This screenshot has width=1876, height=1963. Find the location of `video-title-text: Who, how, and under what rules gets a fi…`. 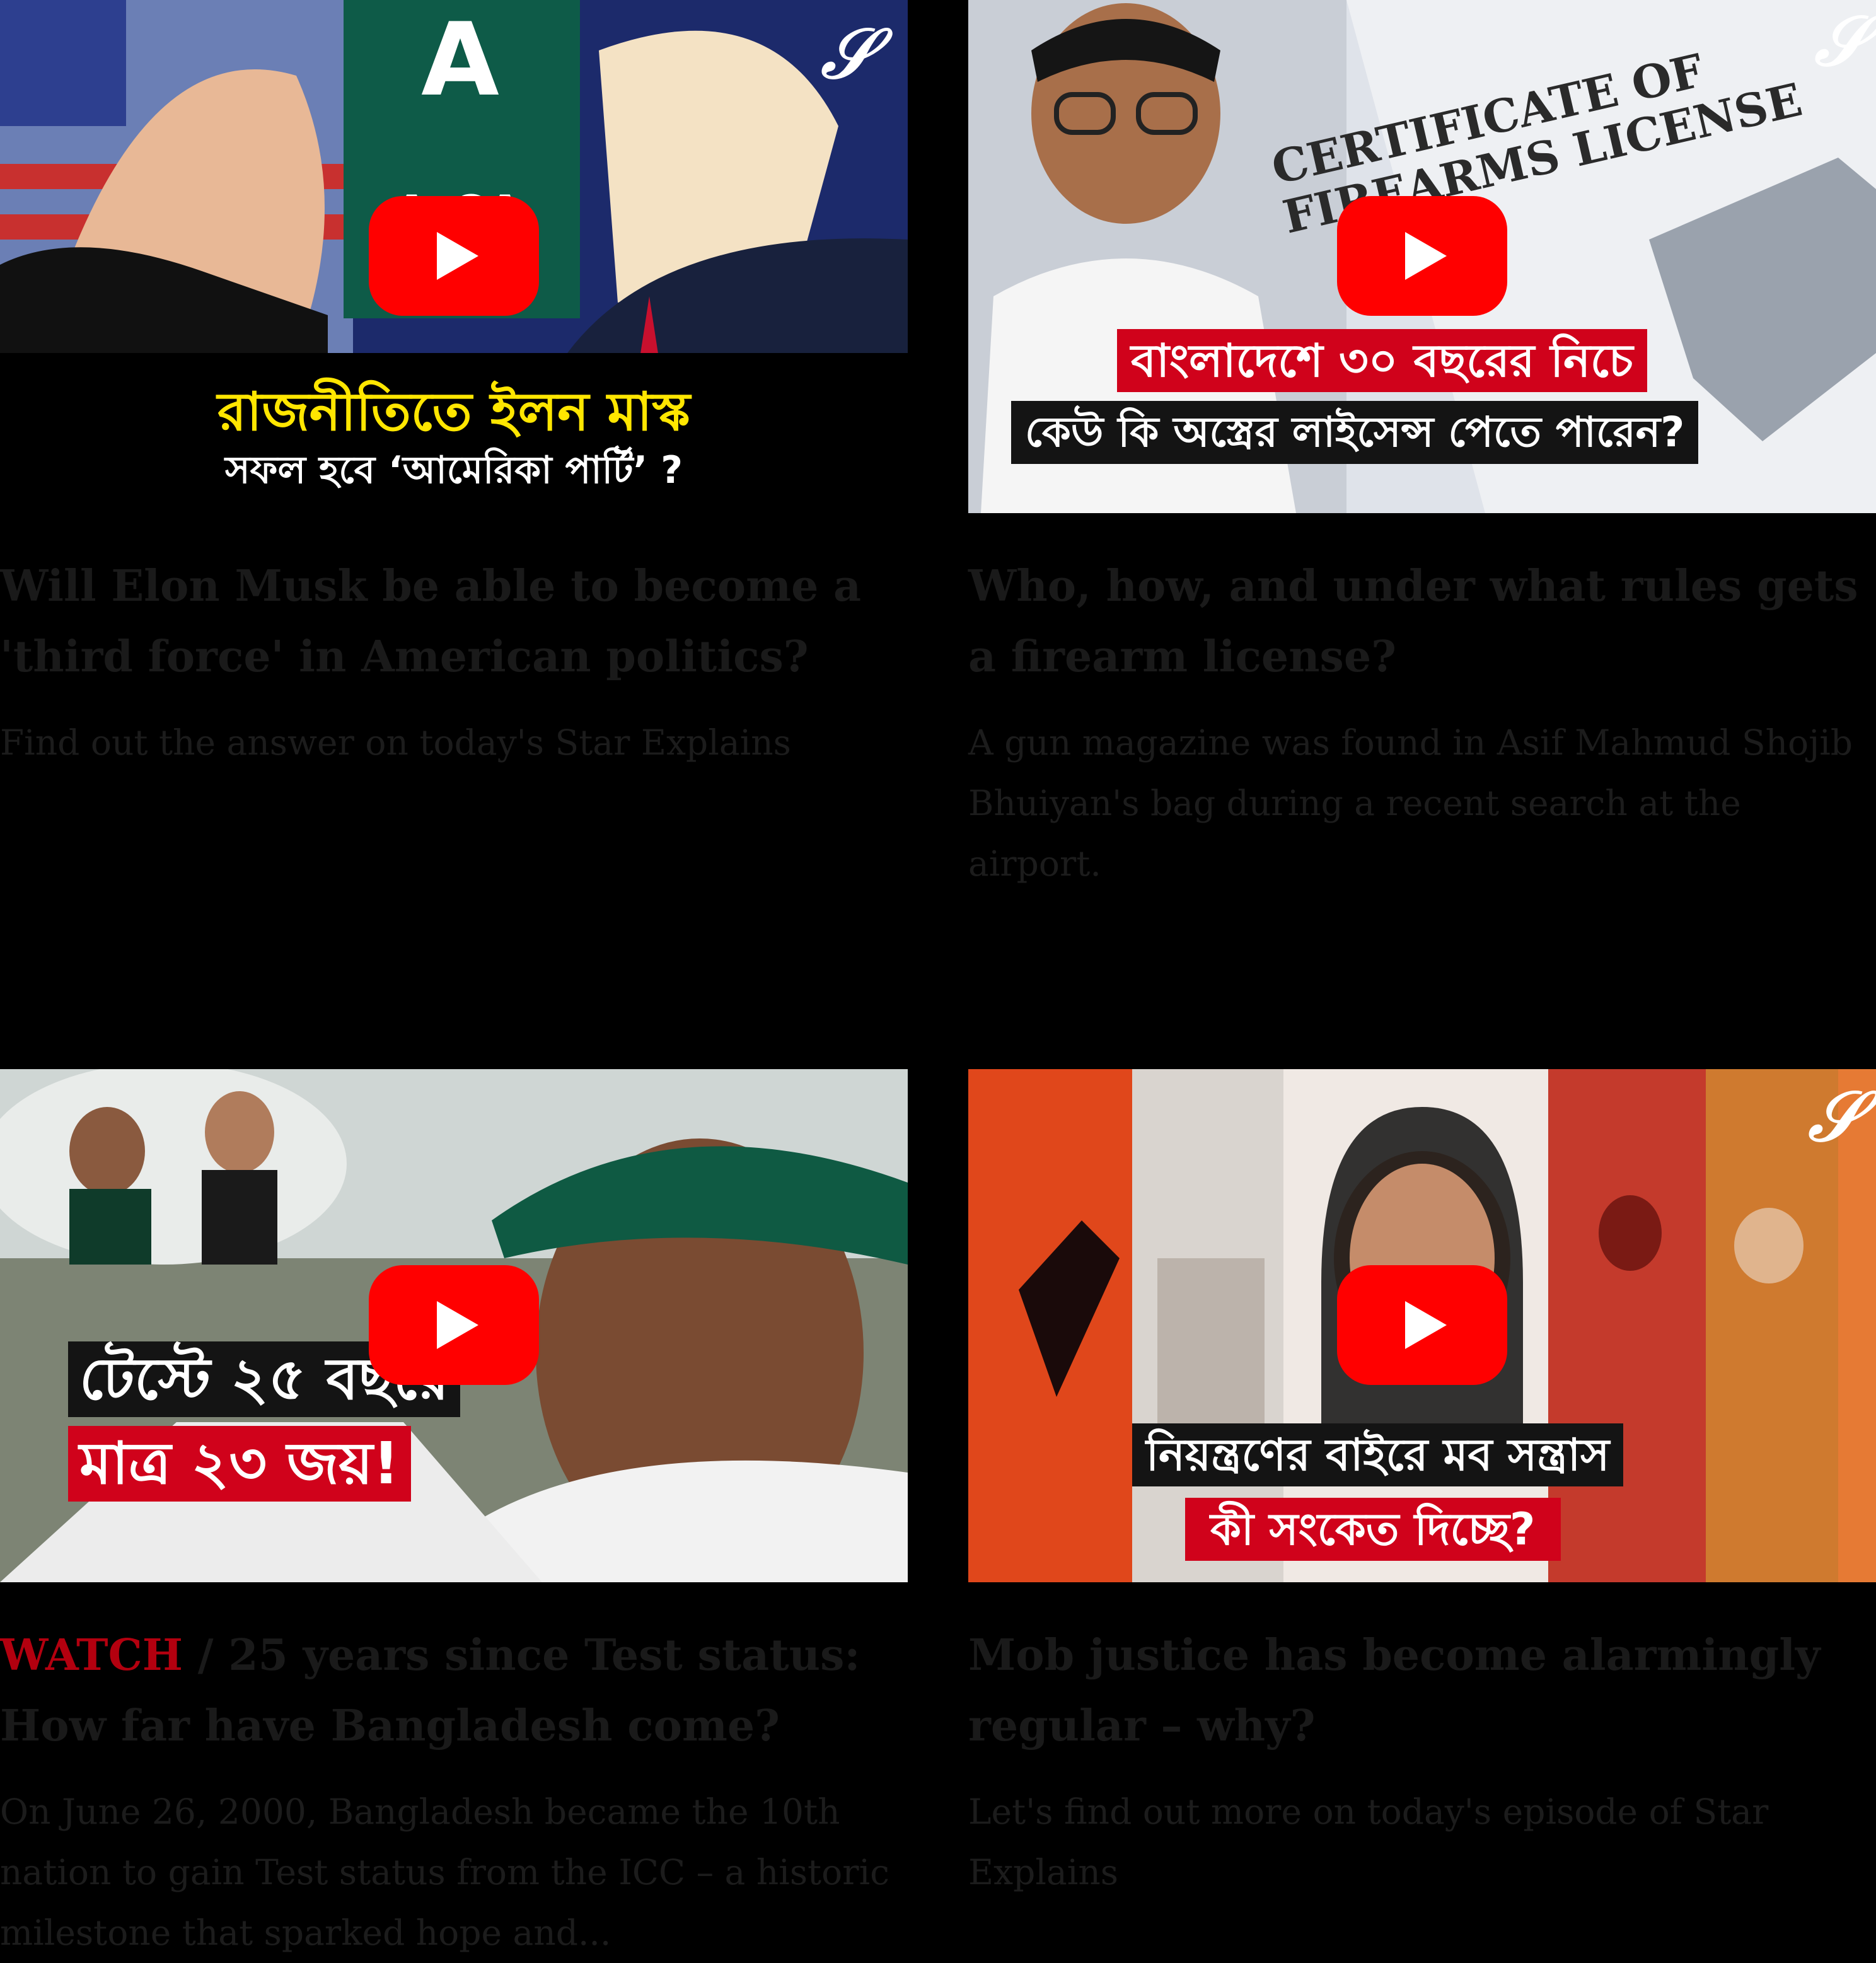

video-title-text: Who, how, and under what rules gets a fi… is located at coordinates (1413, 622).